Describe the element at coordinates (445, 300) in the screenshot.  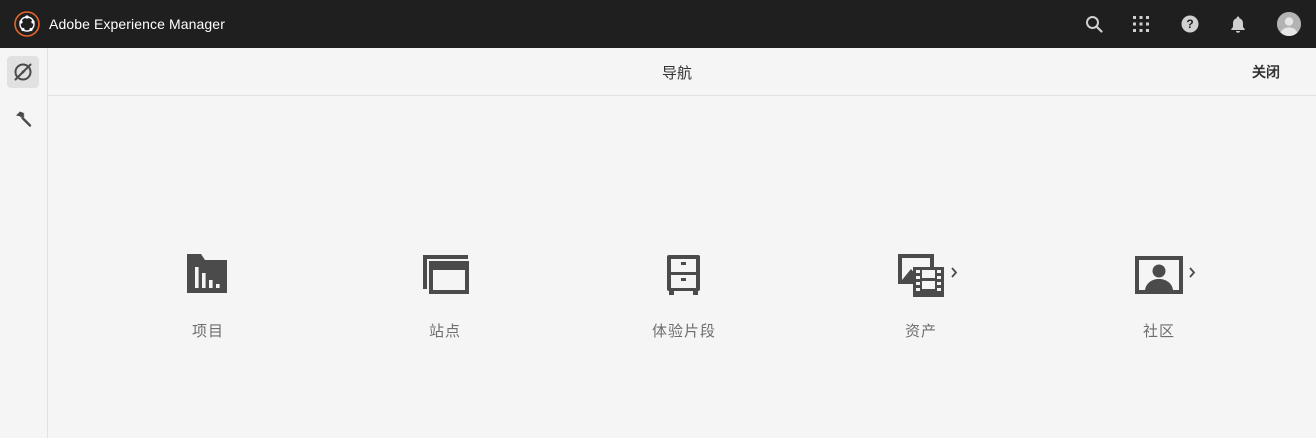
I see `nav-item-sites: 站点` at that location.